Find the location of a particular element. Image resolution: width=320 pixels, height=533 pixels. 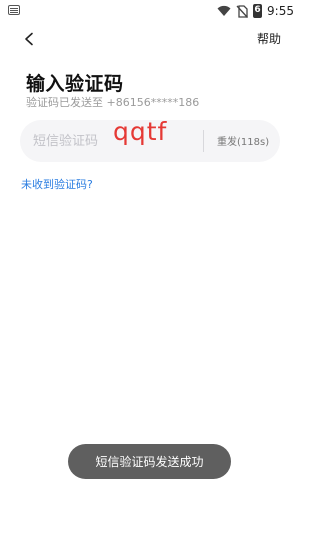

toast: 短信验证码发送成功 is located at coordinates (149, 461).